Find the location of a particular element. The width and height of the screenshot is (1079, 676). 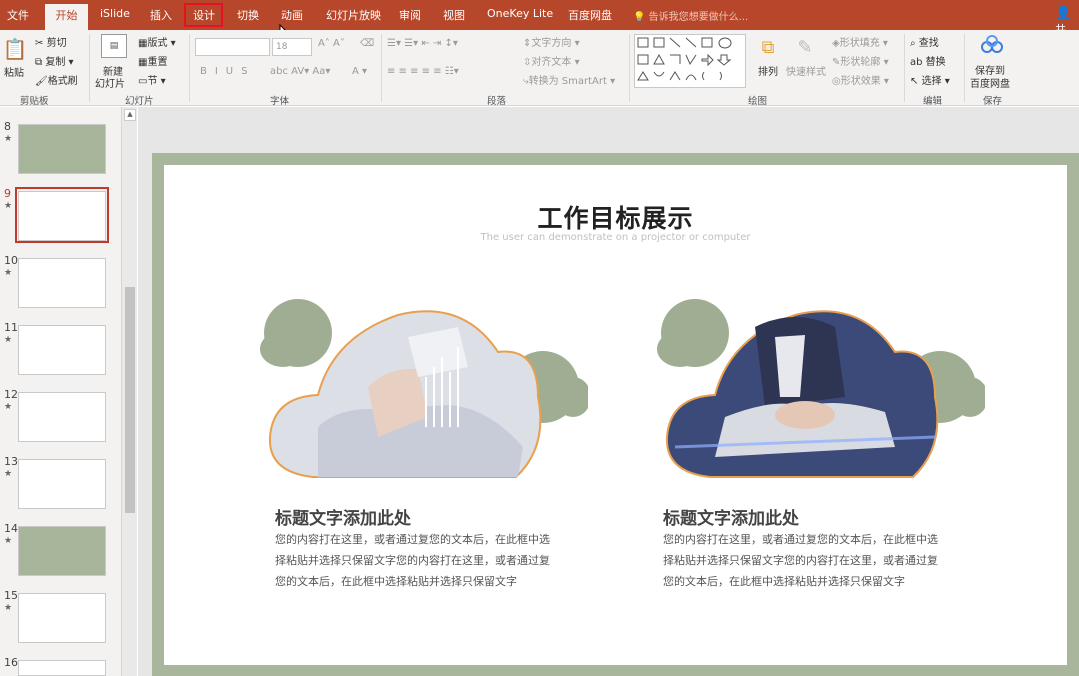

baidu-cloud-icon is located at coordinates (992, 45).